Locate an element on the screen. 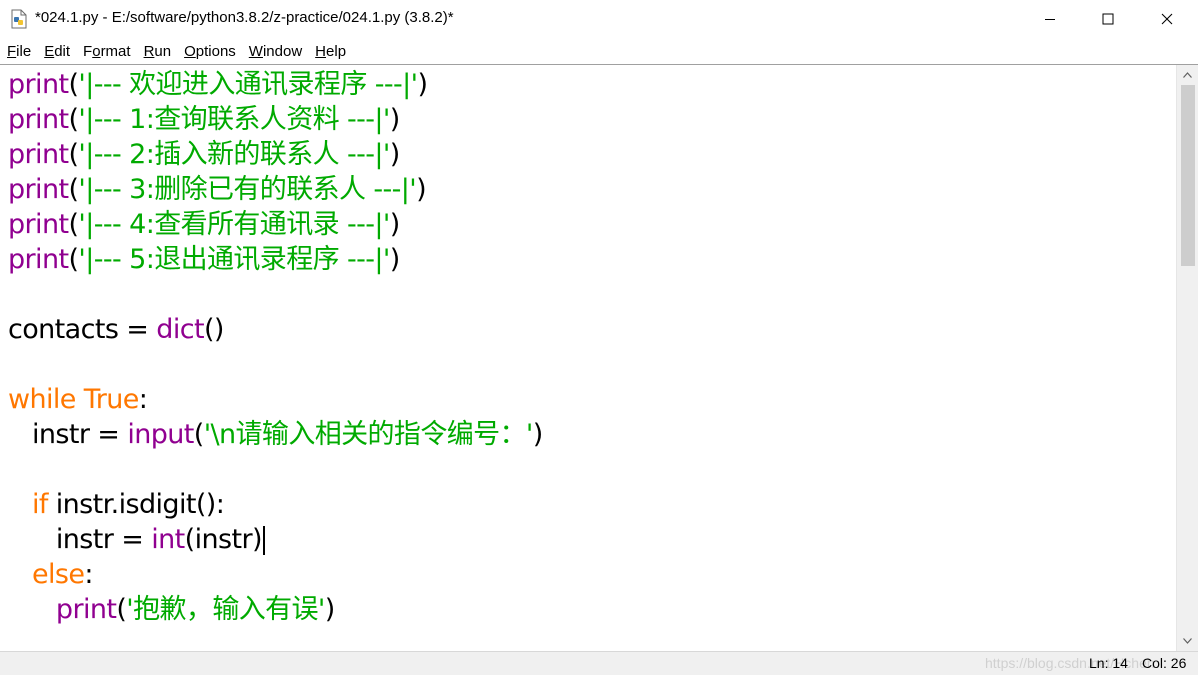  minimize-button is located at coordinates (1050, 19).